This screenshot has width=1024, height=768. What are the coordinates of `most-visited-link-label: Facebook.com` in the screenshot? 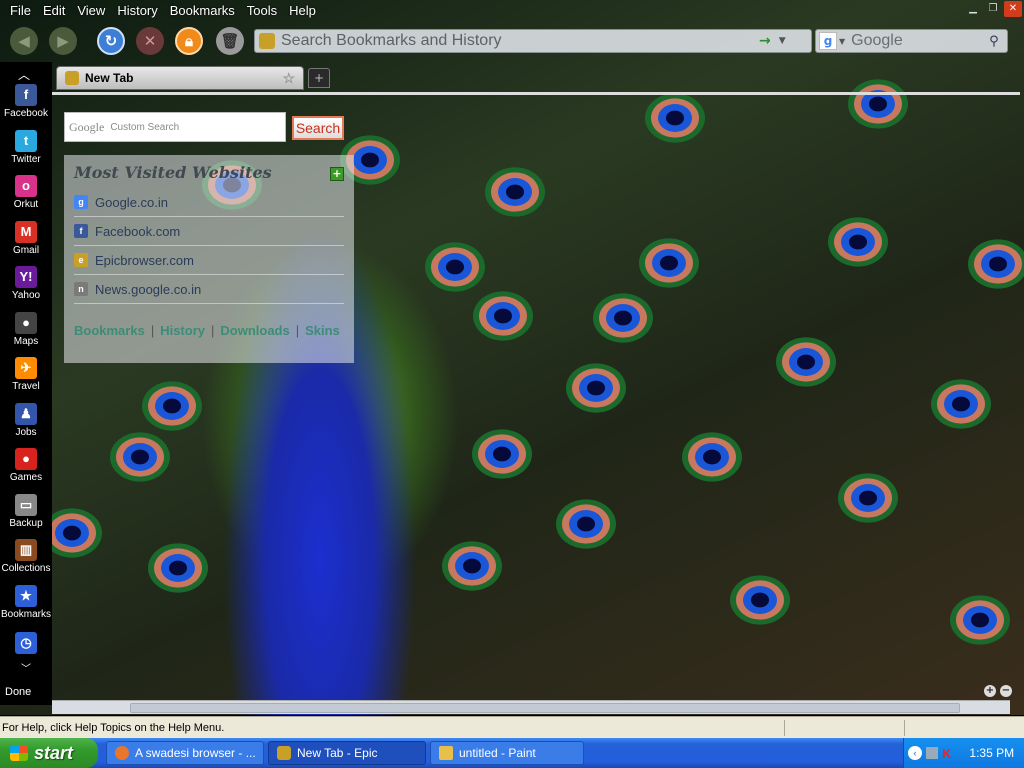 It's located at (138, 231).